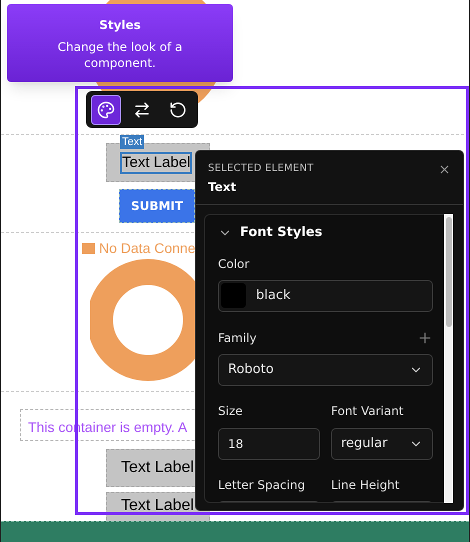 Image resolution: width=470 pixels, height=542 pixels. Describe the element at coordinates (281, 232) in the screenshot. I see `section-title: Font Styles` at that location.